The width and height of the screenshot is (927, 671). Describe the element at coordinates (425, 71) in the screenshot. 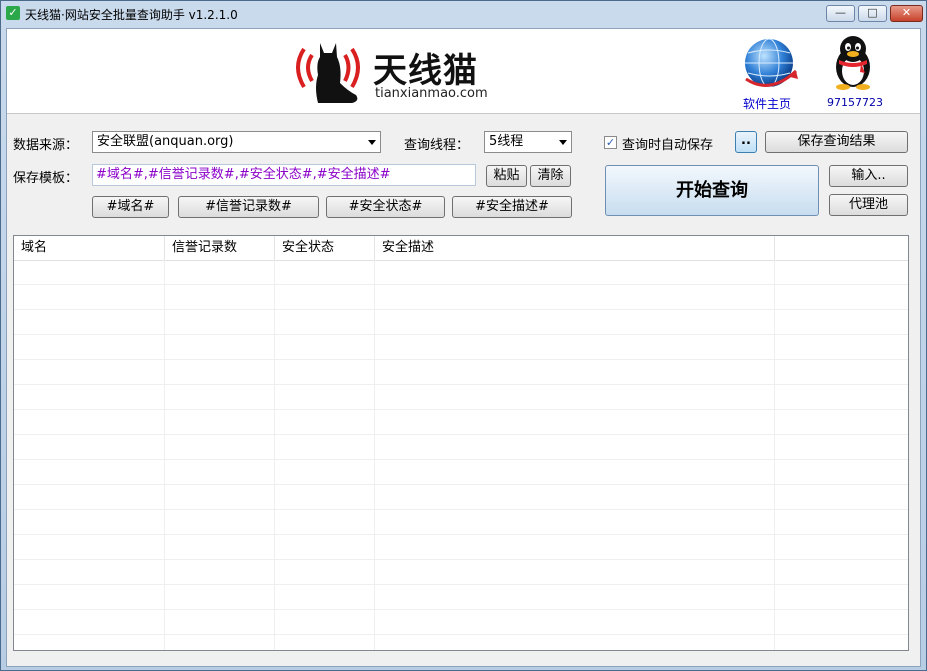

I see `logo-text-cn: 天线猫` at that location.